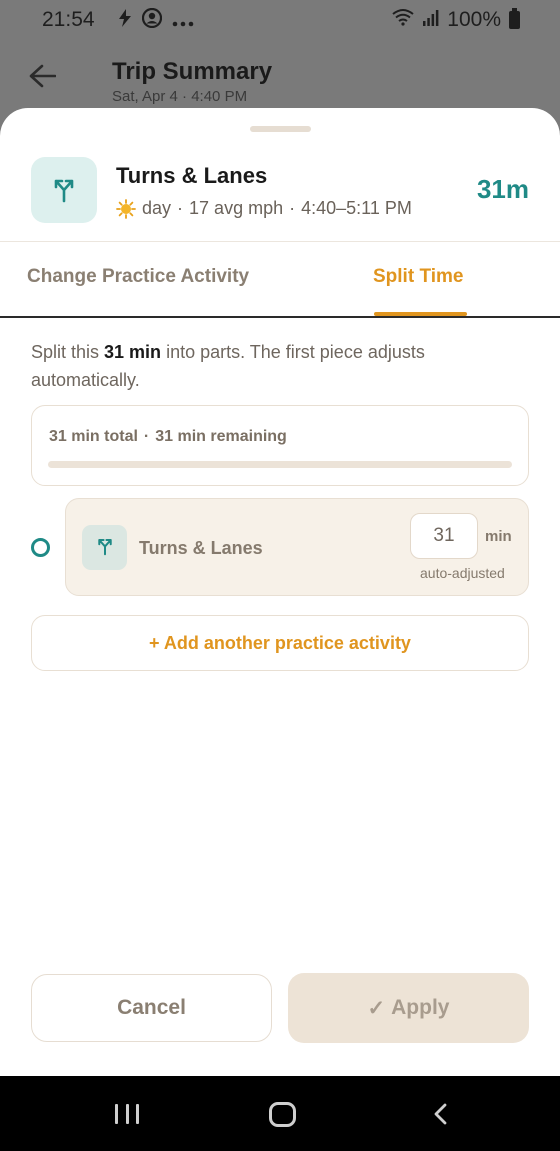 The image size is (560, 1151). I want to click on background-page-title: Trip Summary, so click(192, 71).